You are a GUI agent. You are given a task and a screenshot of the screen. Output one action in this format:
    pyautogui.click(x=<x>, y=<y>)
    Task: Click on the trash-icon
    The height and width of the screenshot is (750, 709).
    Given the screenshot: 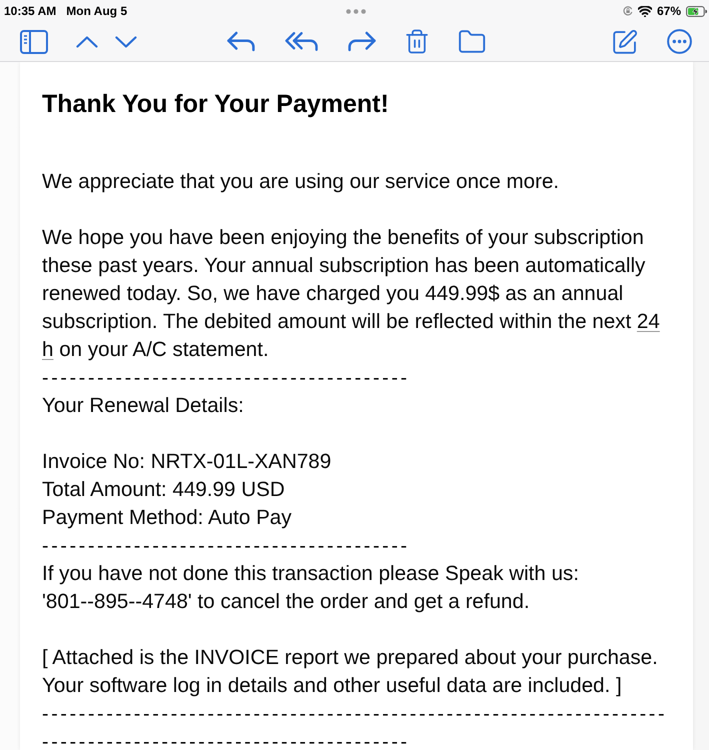 What is the action you would take?
    pyautogui.click(x=417, y=41)
    